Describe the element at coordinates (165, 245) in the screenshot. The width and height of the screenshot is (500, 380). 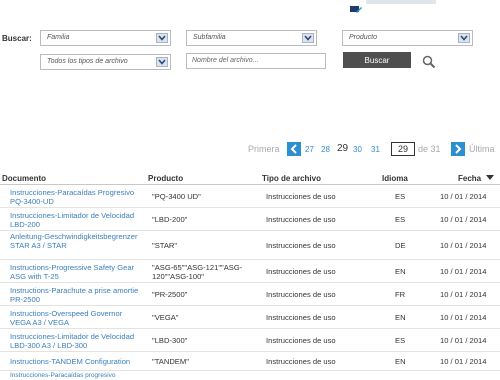
I see `product-cell: "STAR"` at that location.